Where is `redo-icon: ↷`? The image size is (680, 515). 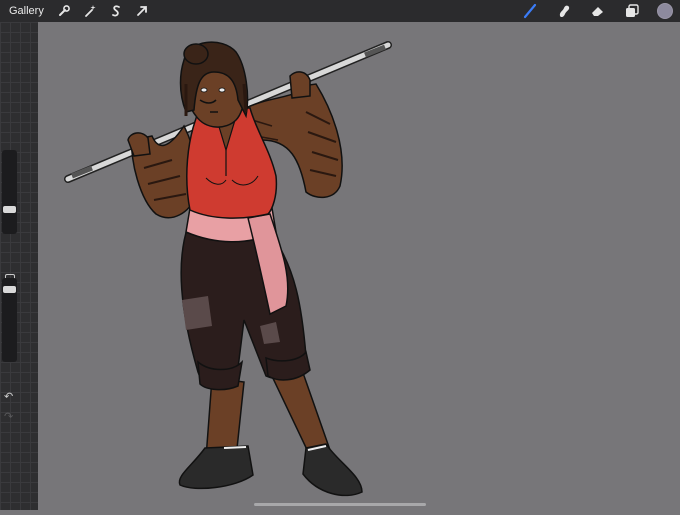
redo-icon: ↷ is located at coordinates (8, 416).